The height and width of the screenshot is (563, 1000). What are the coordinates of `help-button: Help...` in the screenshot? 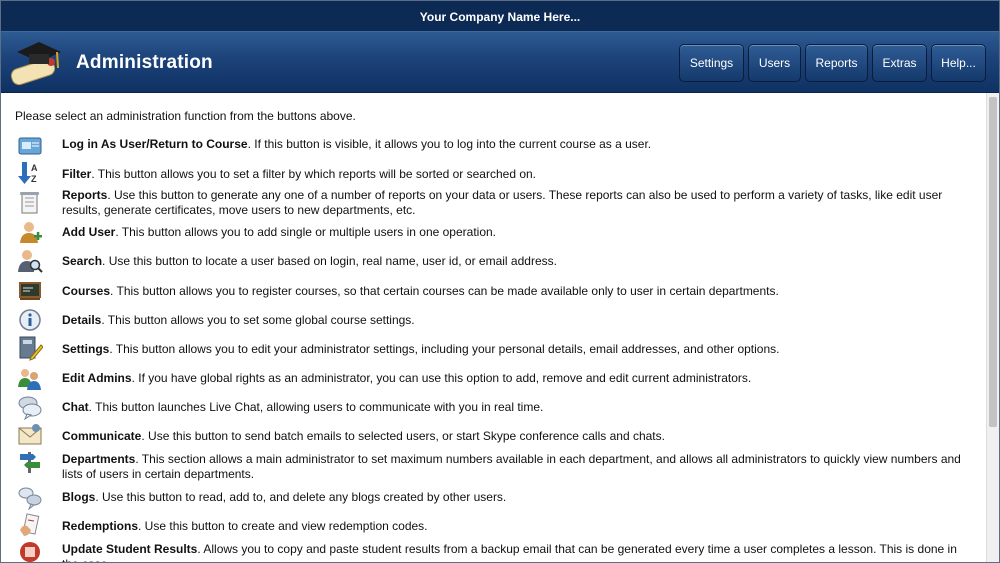 It's located at (958, 63).